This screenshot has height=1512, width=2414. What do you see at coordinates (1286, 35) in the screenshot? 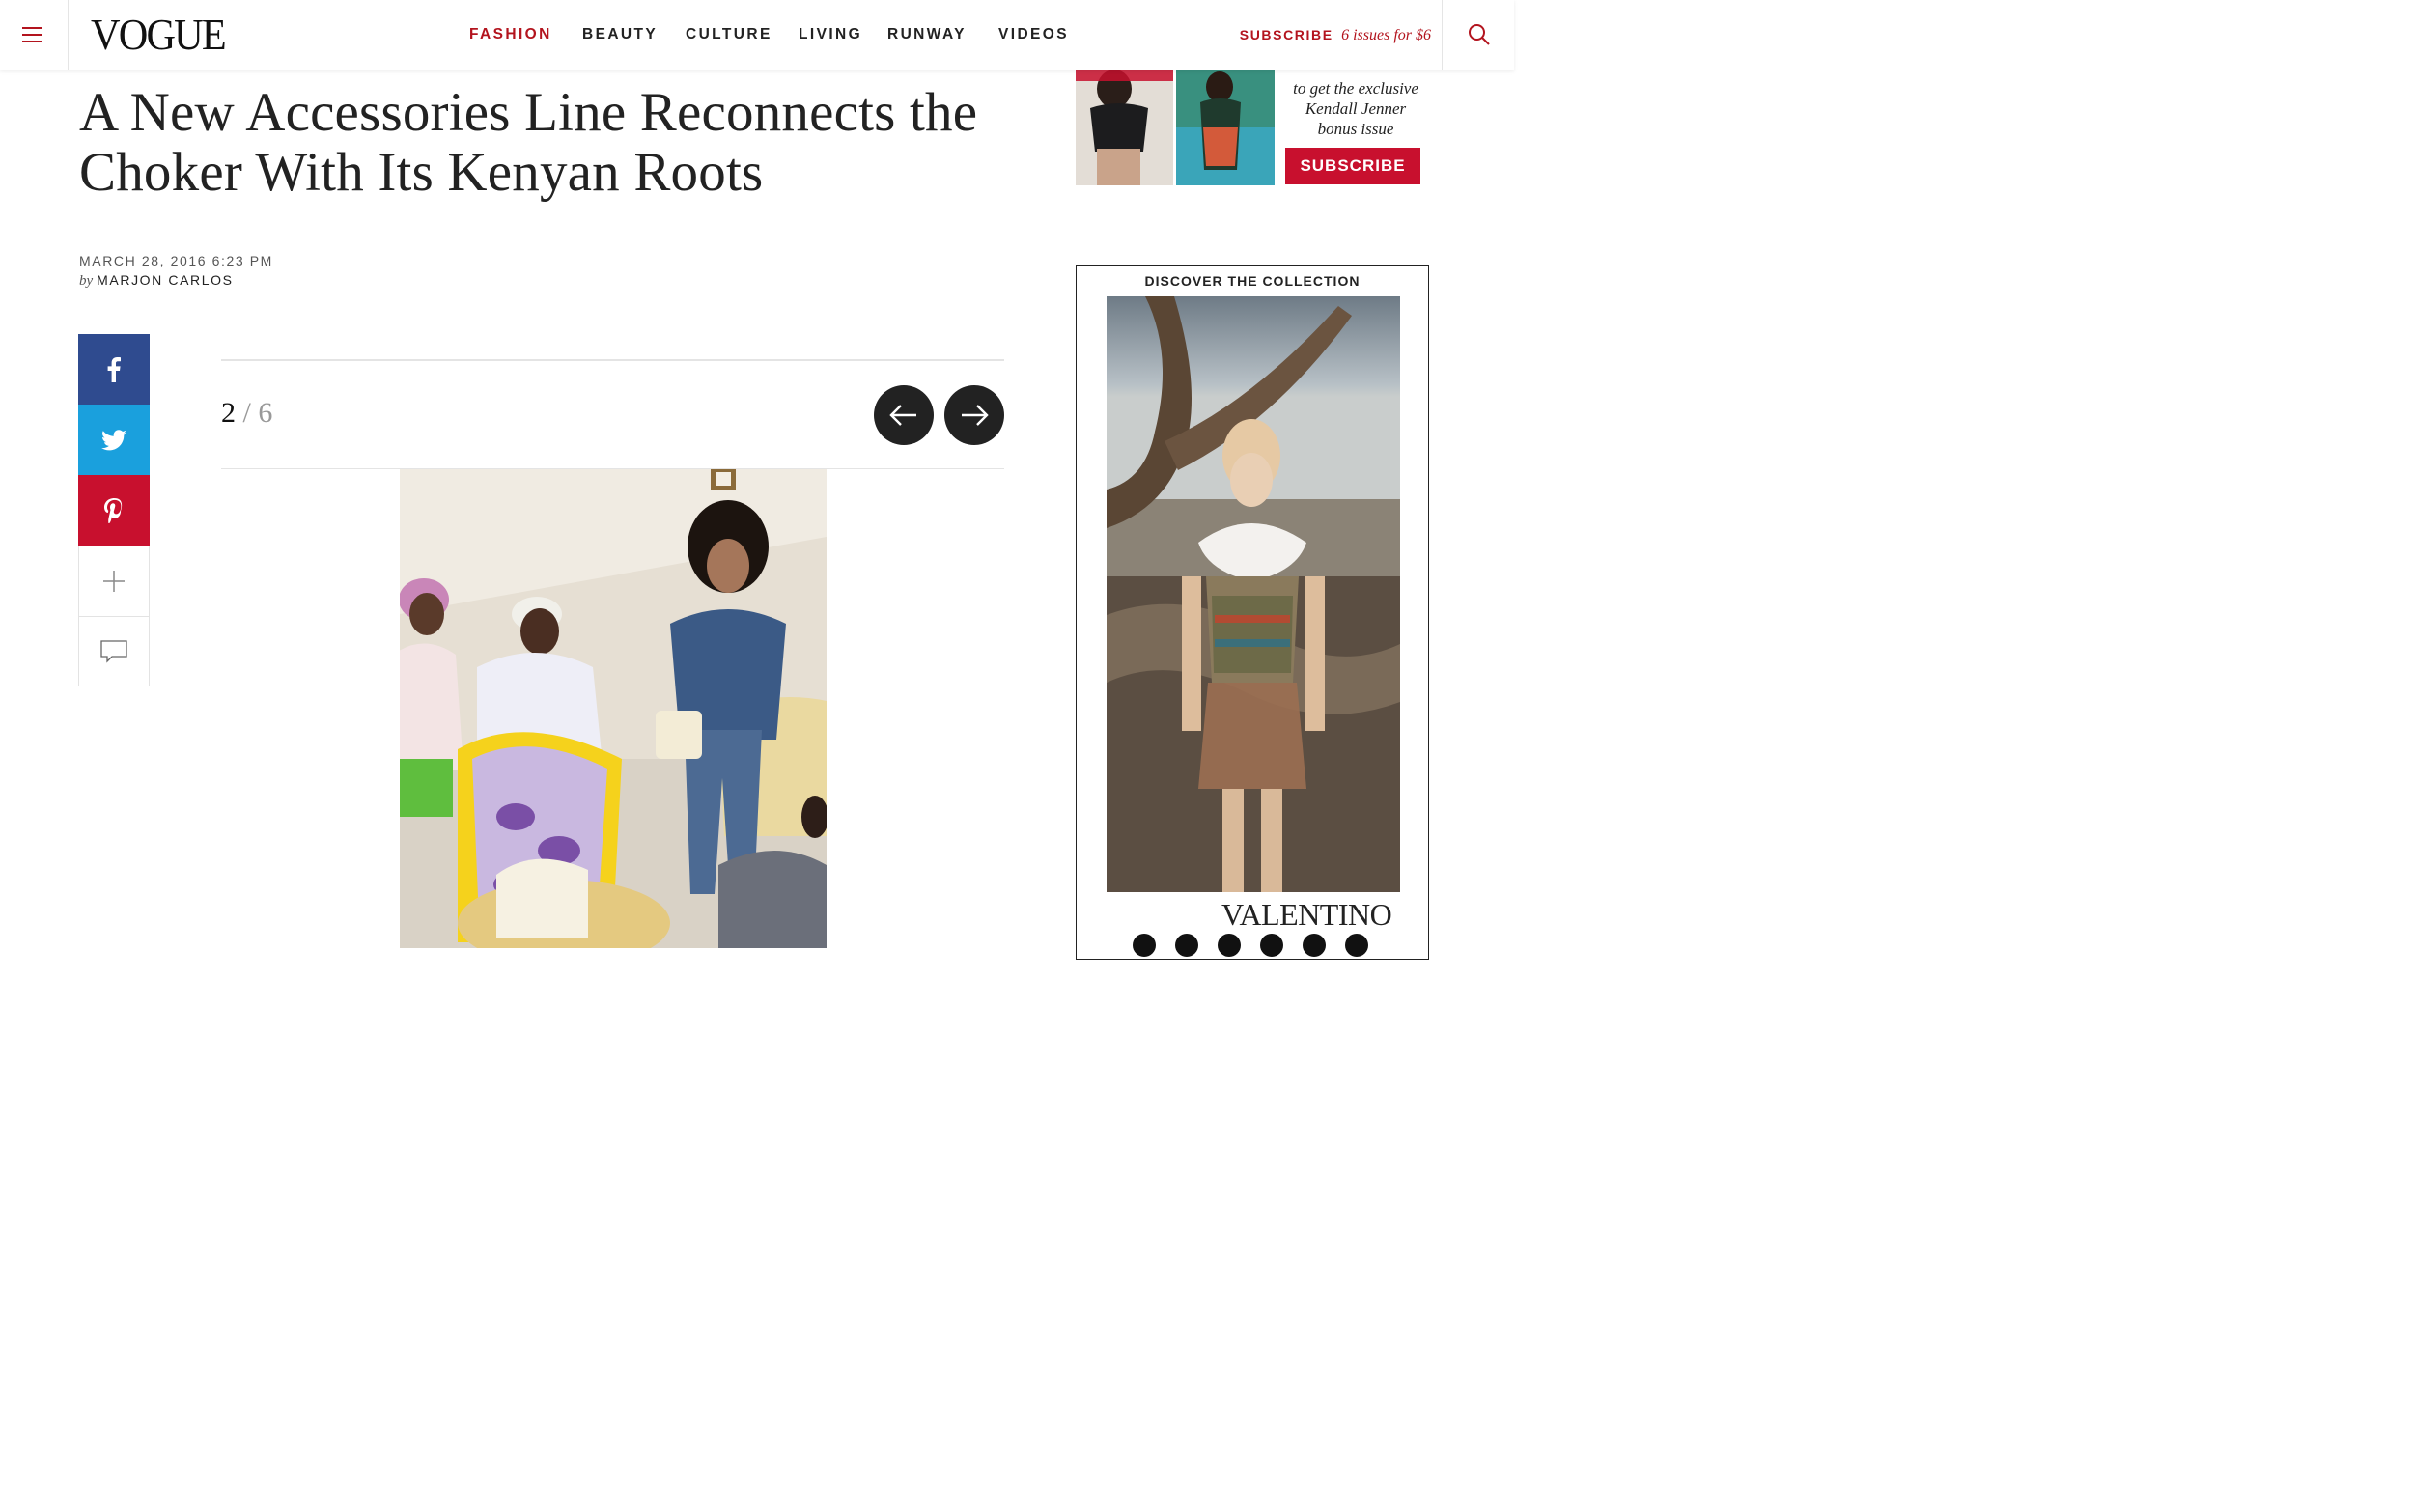
I see `subscribe-label: SUBSCRIBE` at bounding box center [1286, 35].